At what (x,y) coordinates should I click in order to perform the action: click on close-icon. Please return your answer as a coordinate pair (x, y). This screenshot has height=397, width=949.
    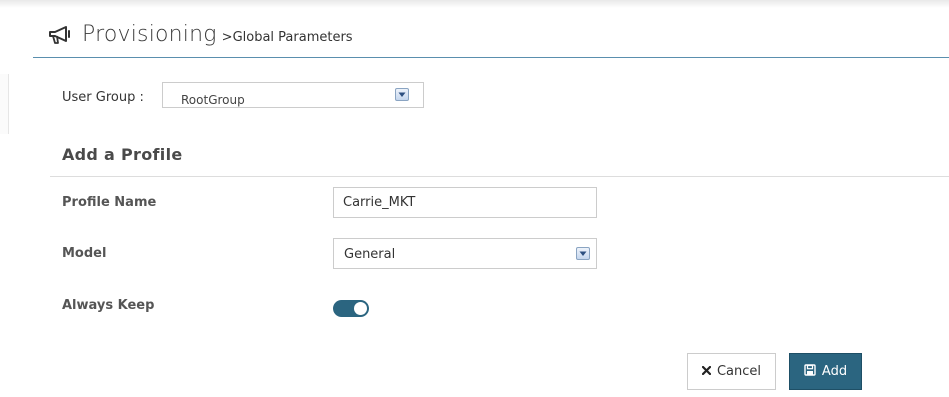
    Looking at the image, I should click on (706, 371).